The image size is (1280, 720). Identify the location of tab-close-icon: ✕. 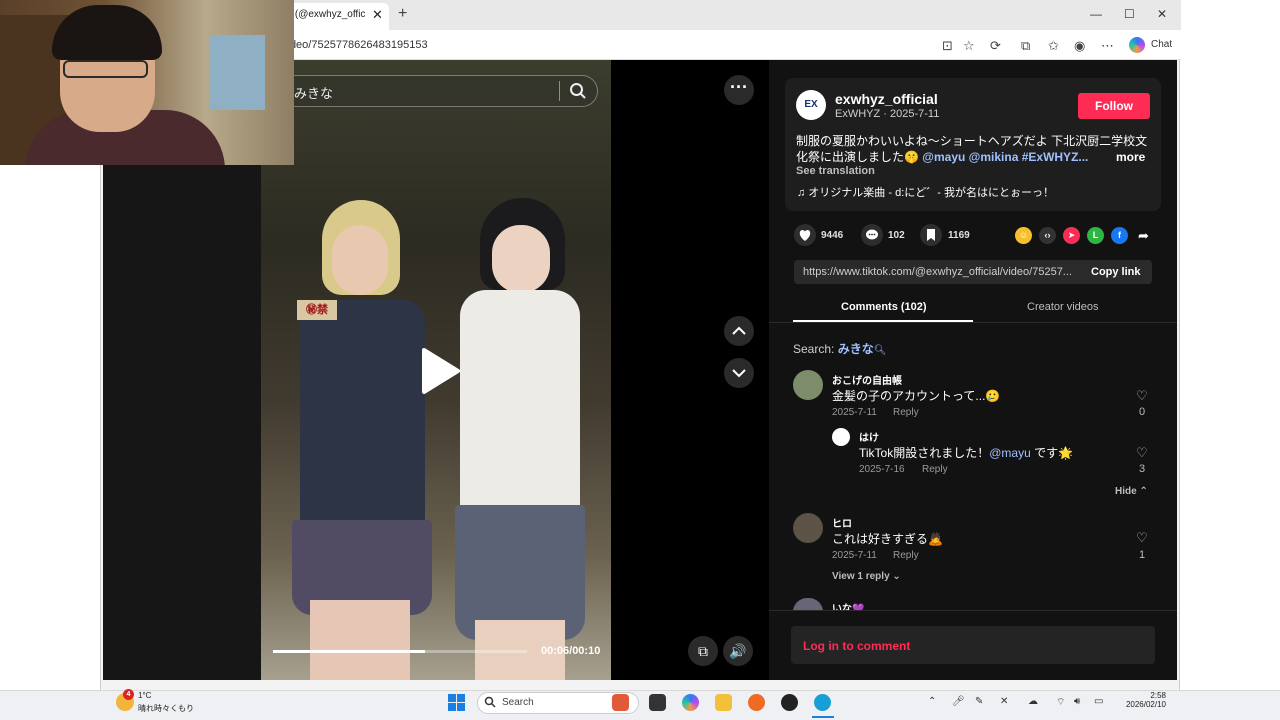
(377, 15).